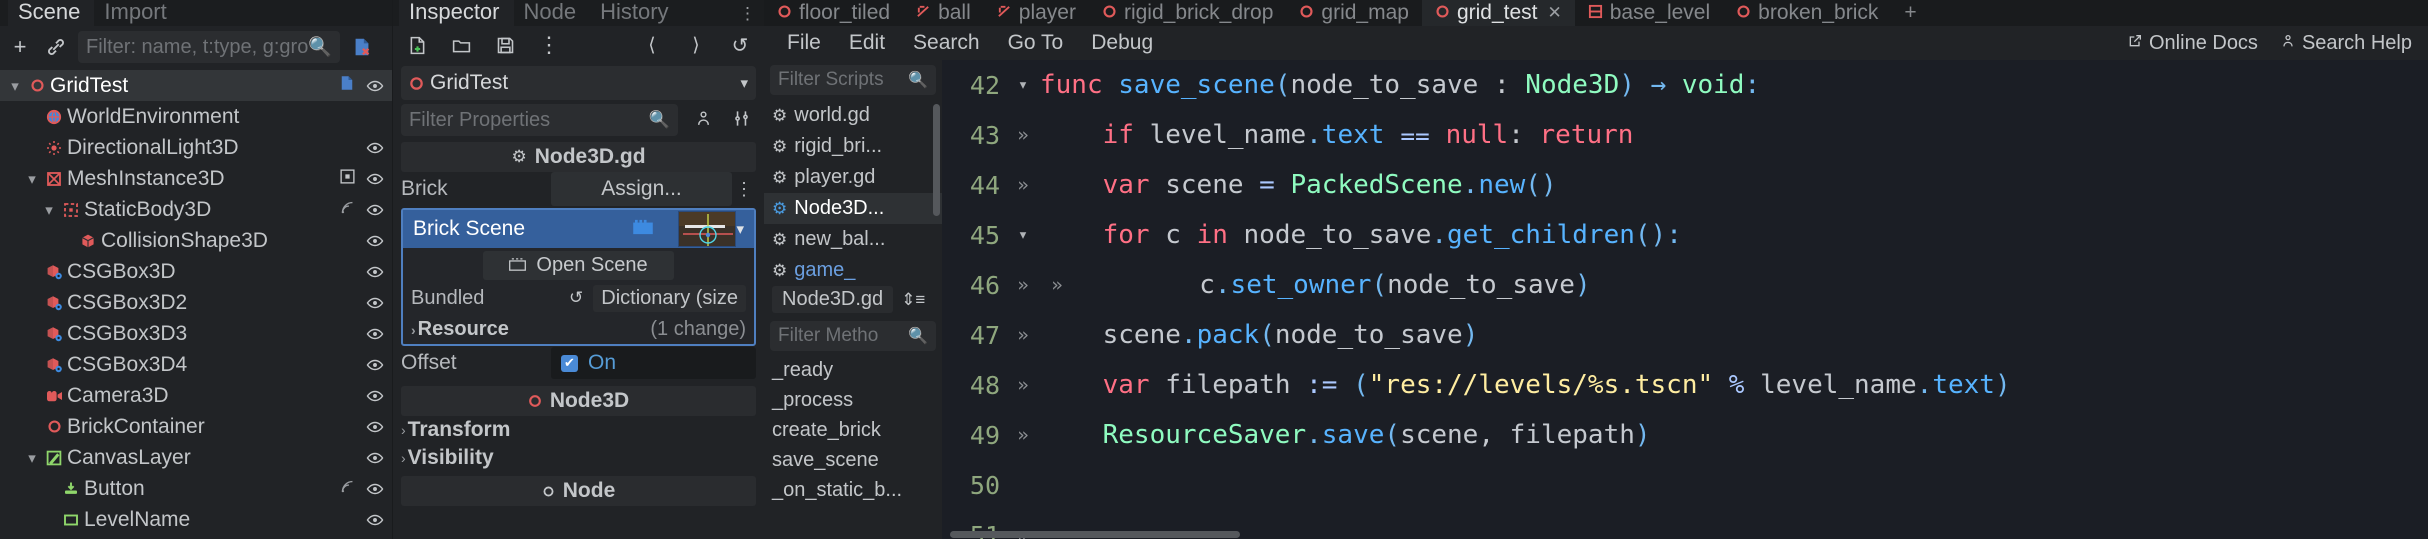  Describe the element at coordinates (696, 45) in the screenshot. I see `history-next-icon: ⟩` at that location.